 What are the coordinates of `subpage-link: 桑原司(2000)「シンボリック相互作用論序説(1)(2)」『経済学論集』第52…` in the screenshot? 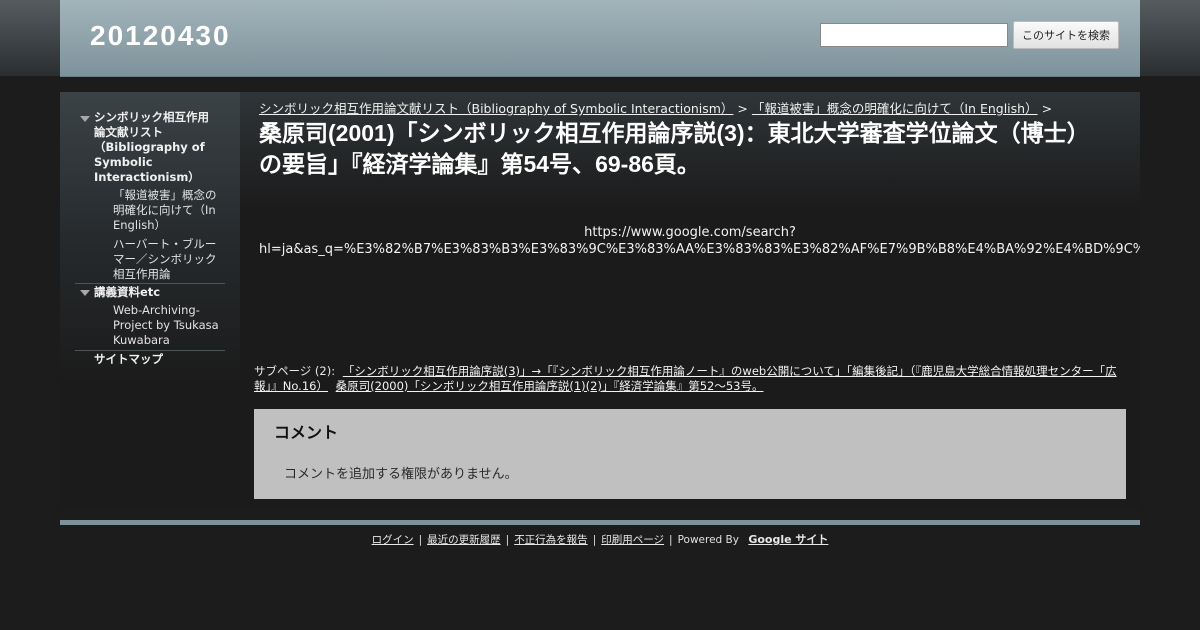 It's located at (550, 386).